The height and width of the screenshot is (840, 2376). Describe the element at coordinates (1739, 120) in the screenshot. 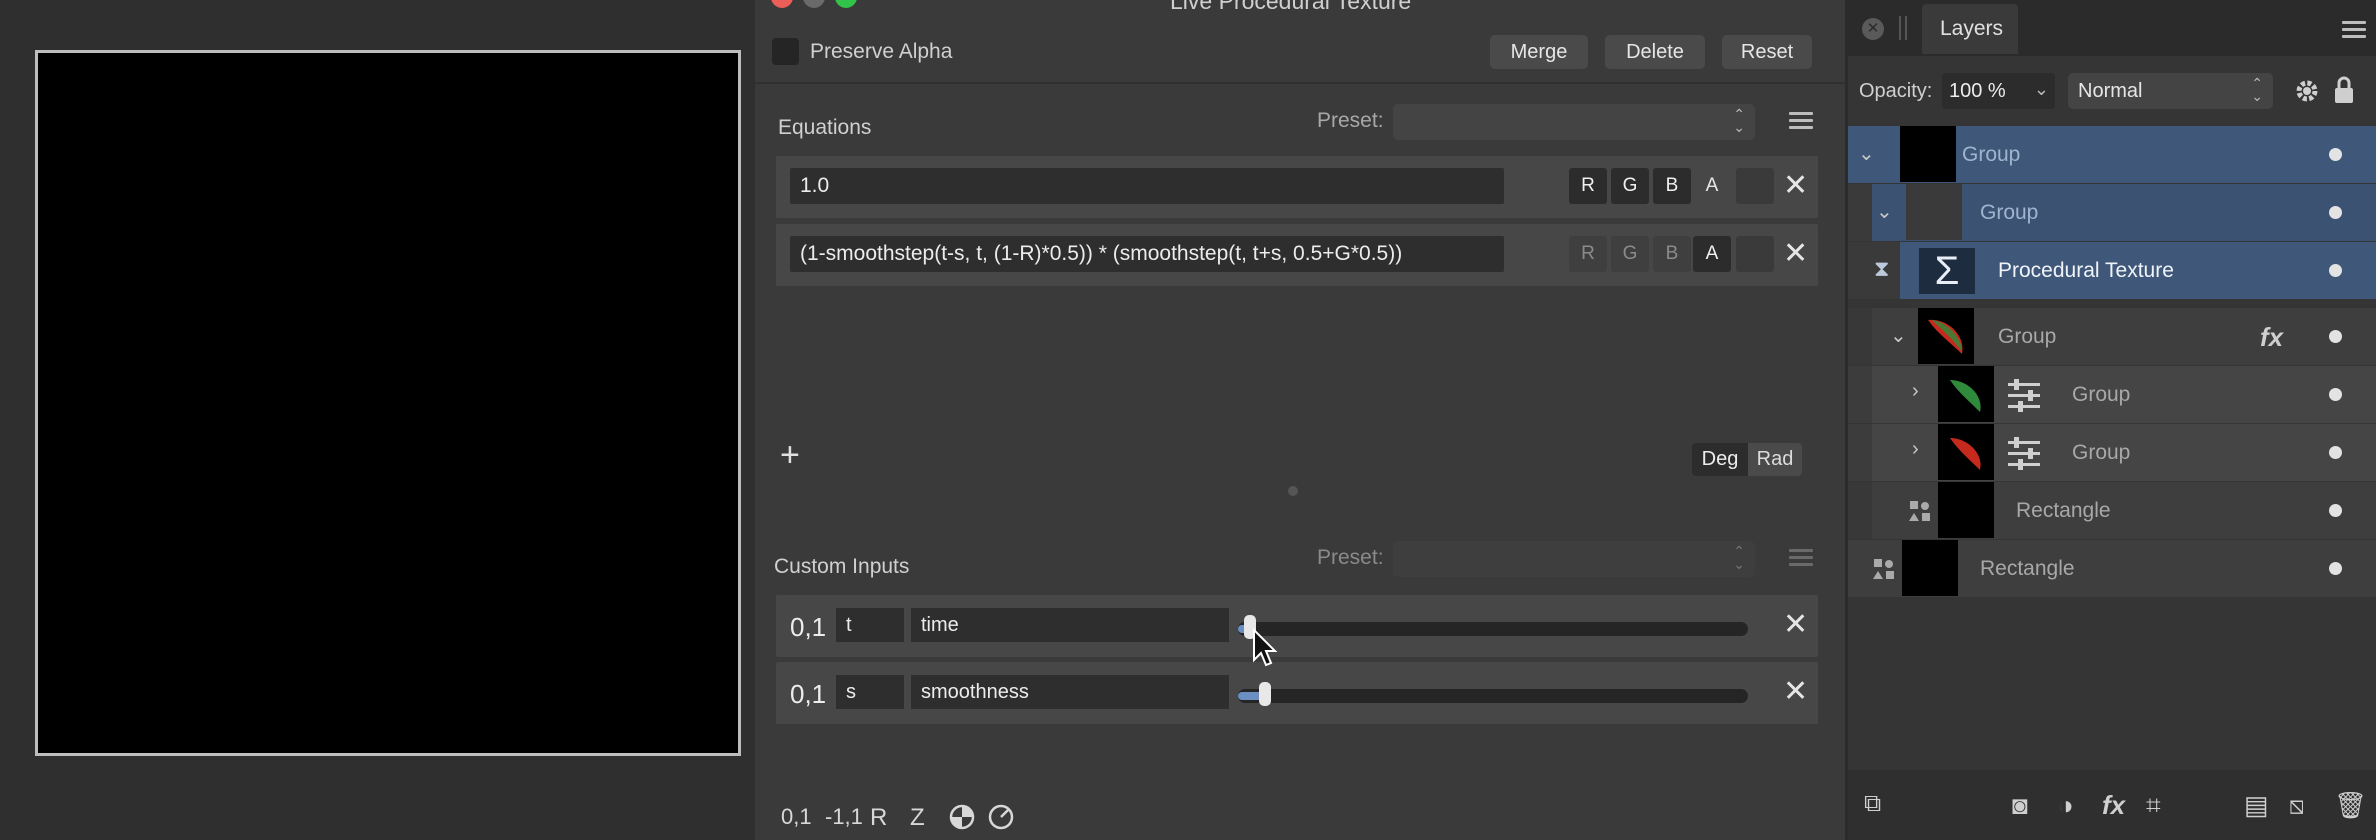

I see `stepper-icon: ⌃ ⌄` at that location.